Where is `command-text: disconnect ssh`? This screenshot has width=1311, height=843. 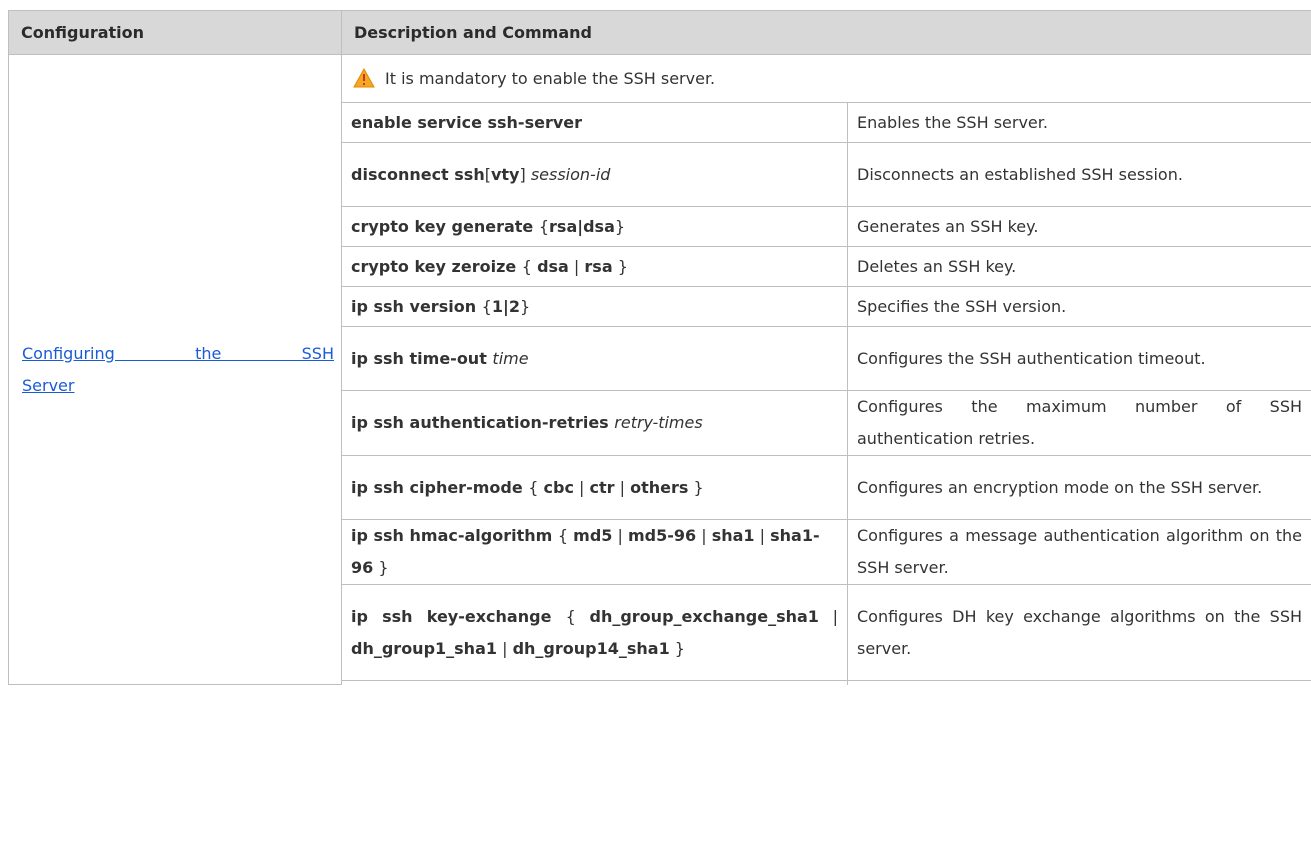 command-text: disconnect ssh is located at coordinates (418, 174).